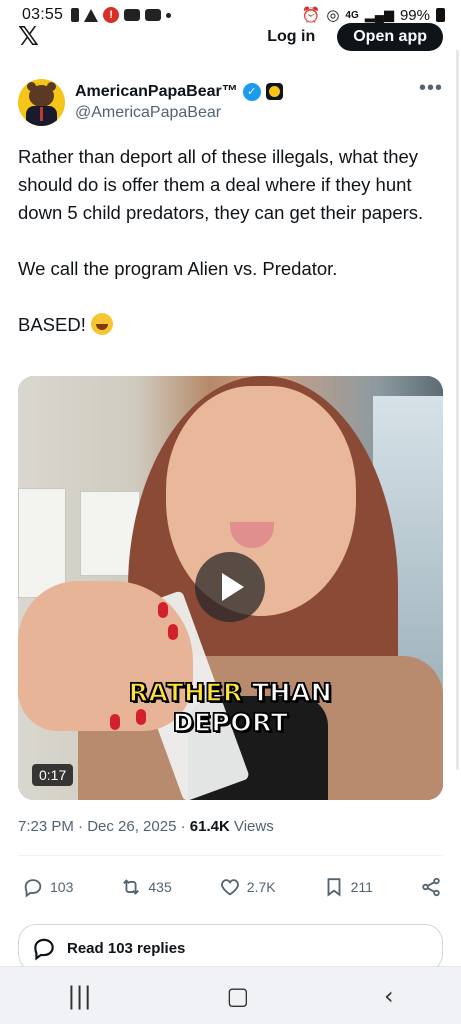 This screenshot has width=461, height=1024. I want to click on video-caption-line1: RATHER THAN, so click(230, 692).